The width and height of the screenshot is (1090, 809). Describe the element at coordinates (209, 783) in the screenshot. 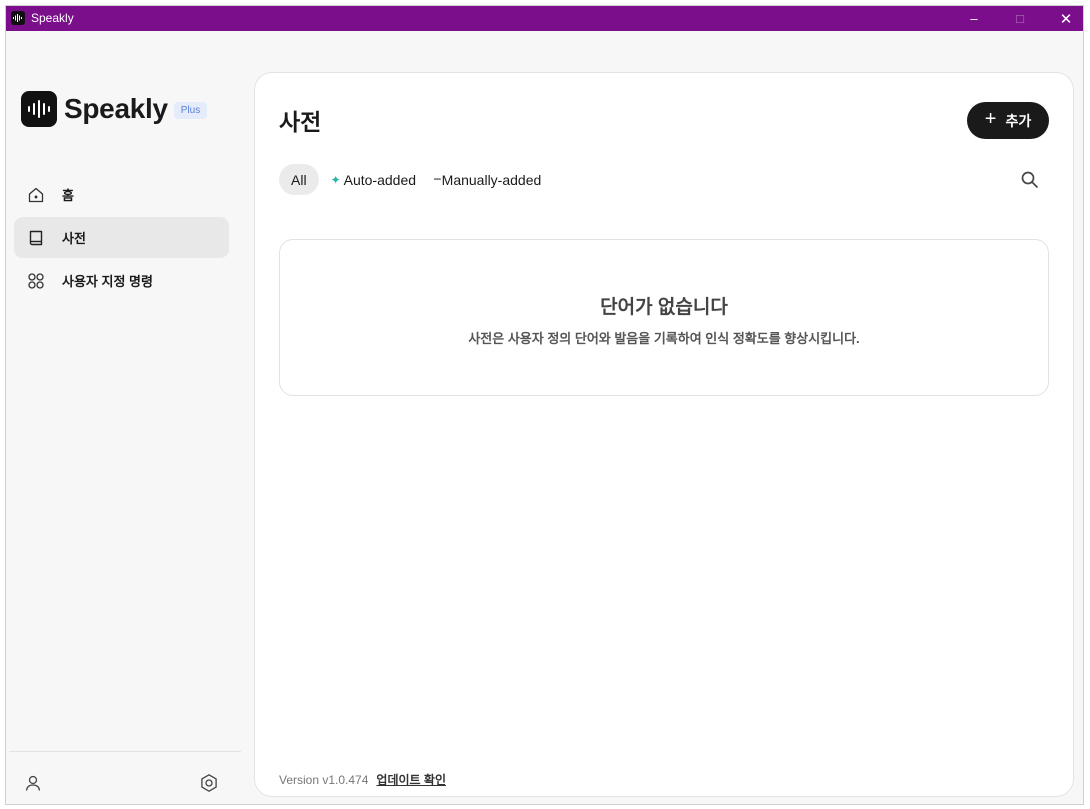

I see `settings-icon` at that location.